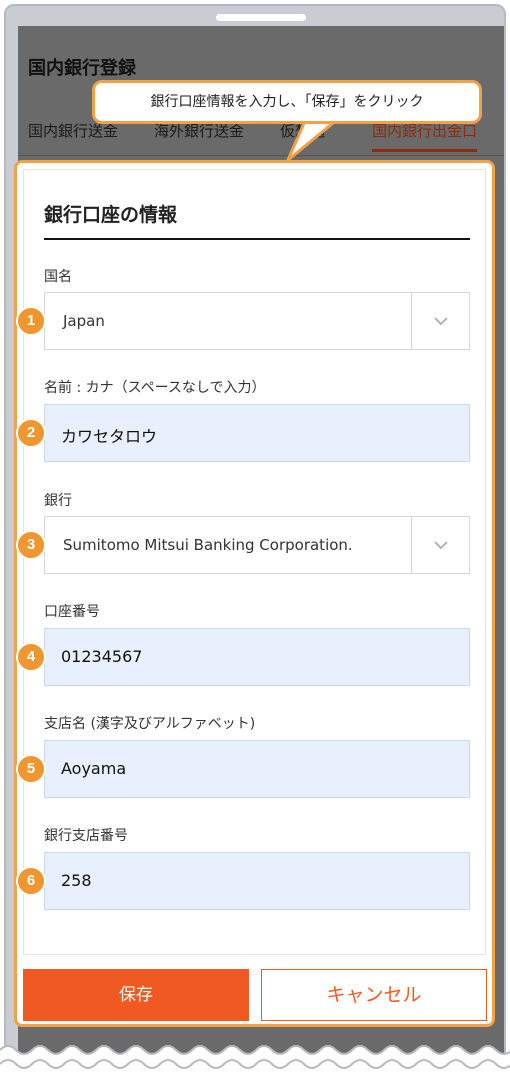 The image size is (510, 1079). I want to click on bank-label: 銀行, so click(58, 501).